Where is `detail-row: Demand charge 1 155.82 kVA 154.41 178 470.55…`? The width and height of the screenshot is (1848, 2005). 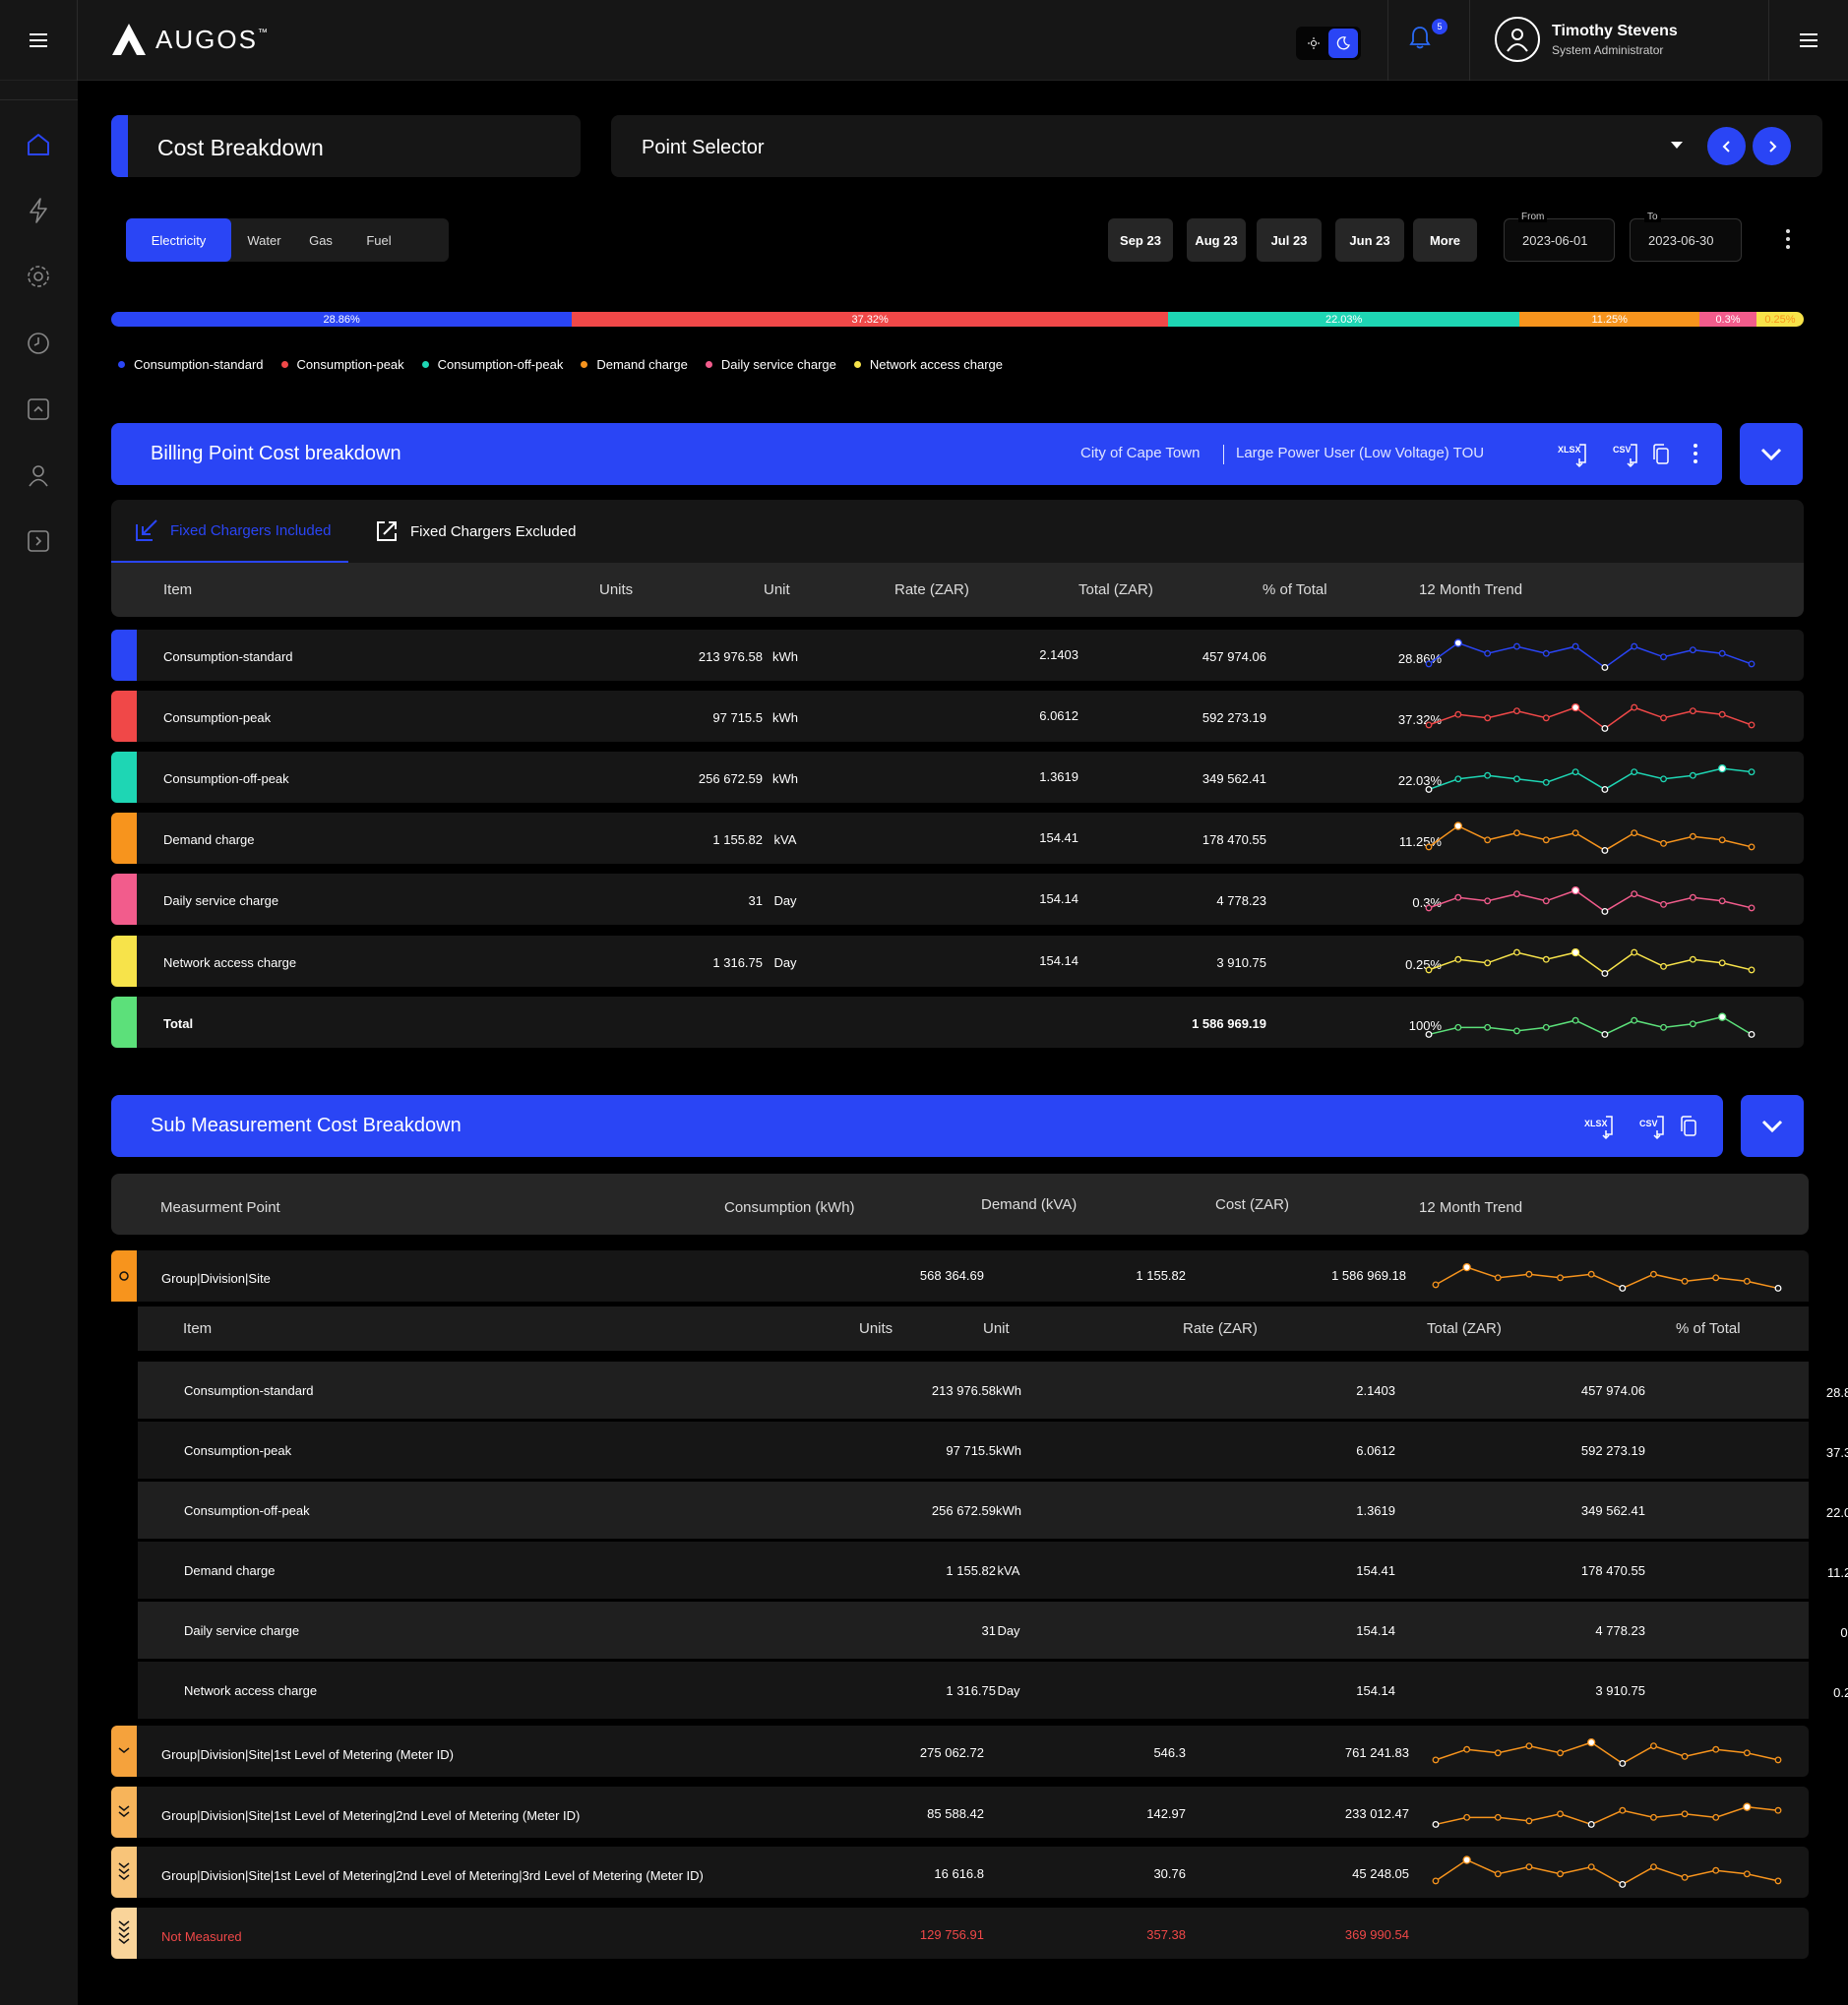
detail-row: Demand charge 1 155.82 kVA 154.41 178 470.55… is located at coordinates (993, 1570).